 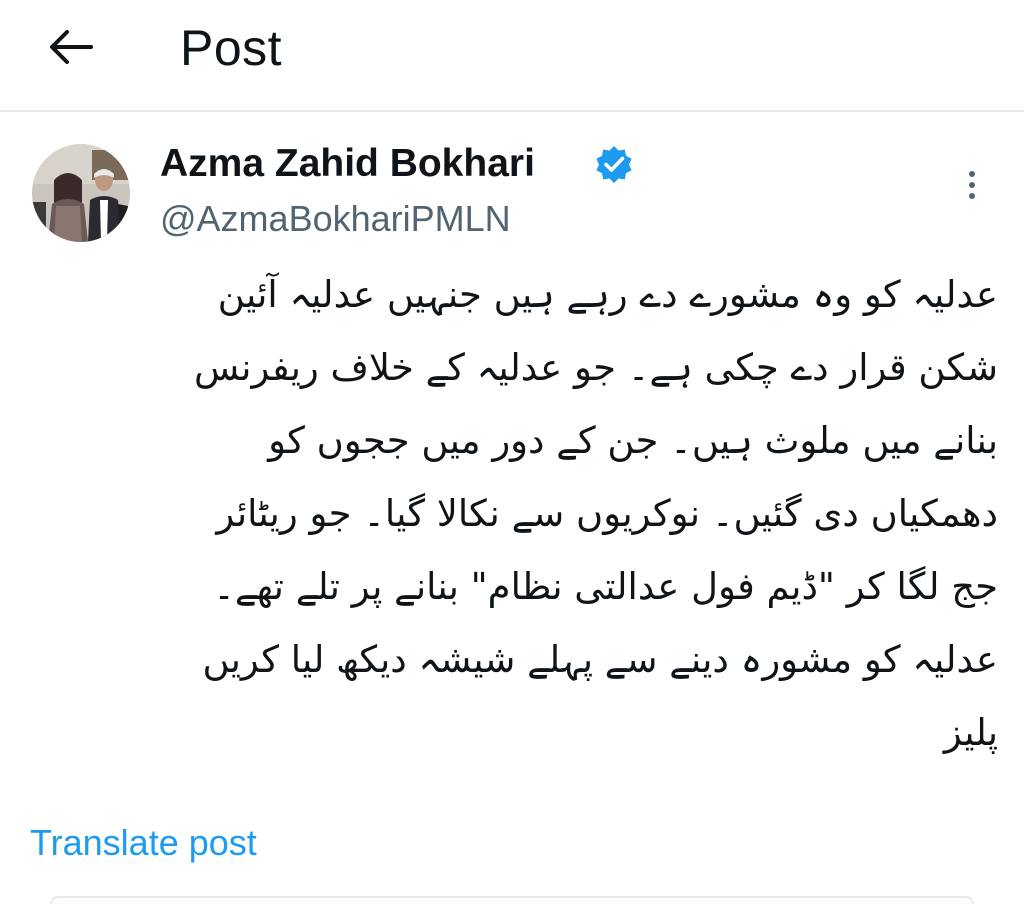 What do you see at coordinates (335, 219) in the screenshot?
I see `author-handle: @AzmaBokhariPMLN` at bounding box center [335, 219].